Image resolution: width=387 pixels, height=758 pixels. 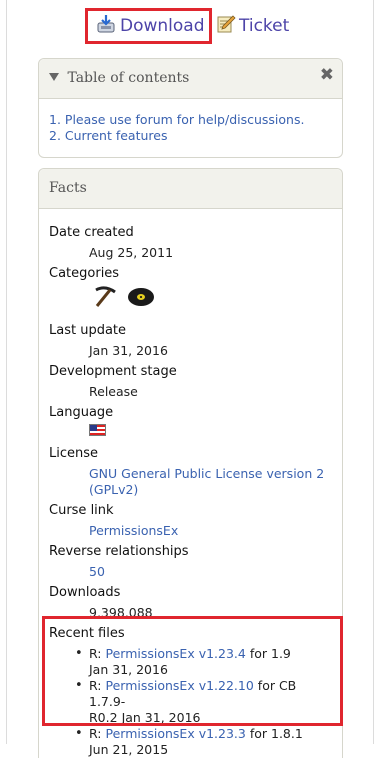 What do you see at coordinates (81, 510) in the screenshot?
I see `curse-link-label: Curse link` at bounding box center [81, 510].